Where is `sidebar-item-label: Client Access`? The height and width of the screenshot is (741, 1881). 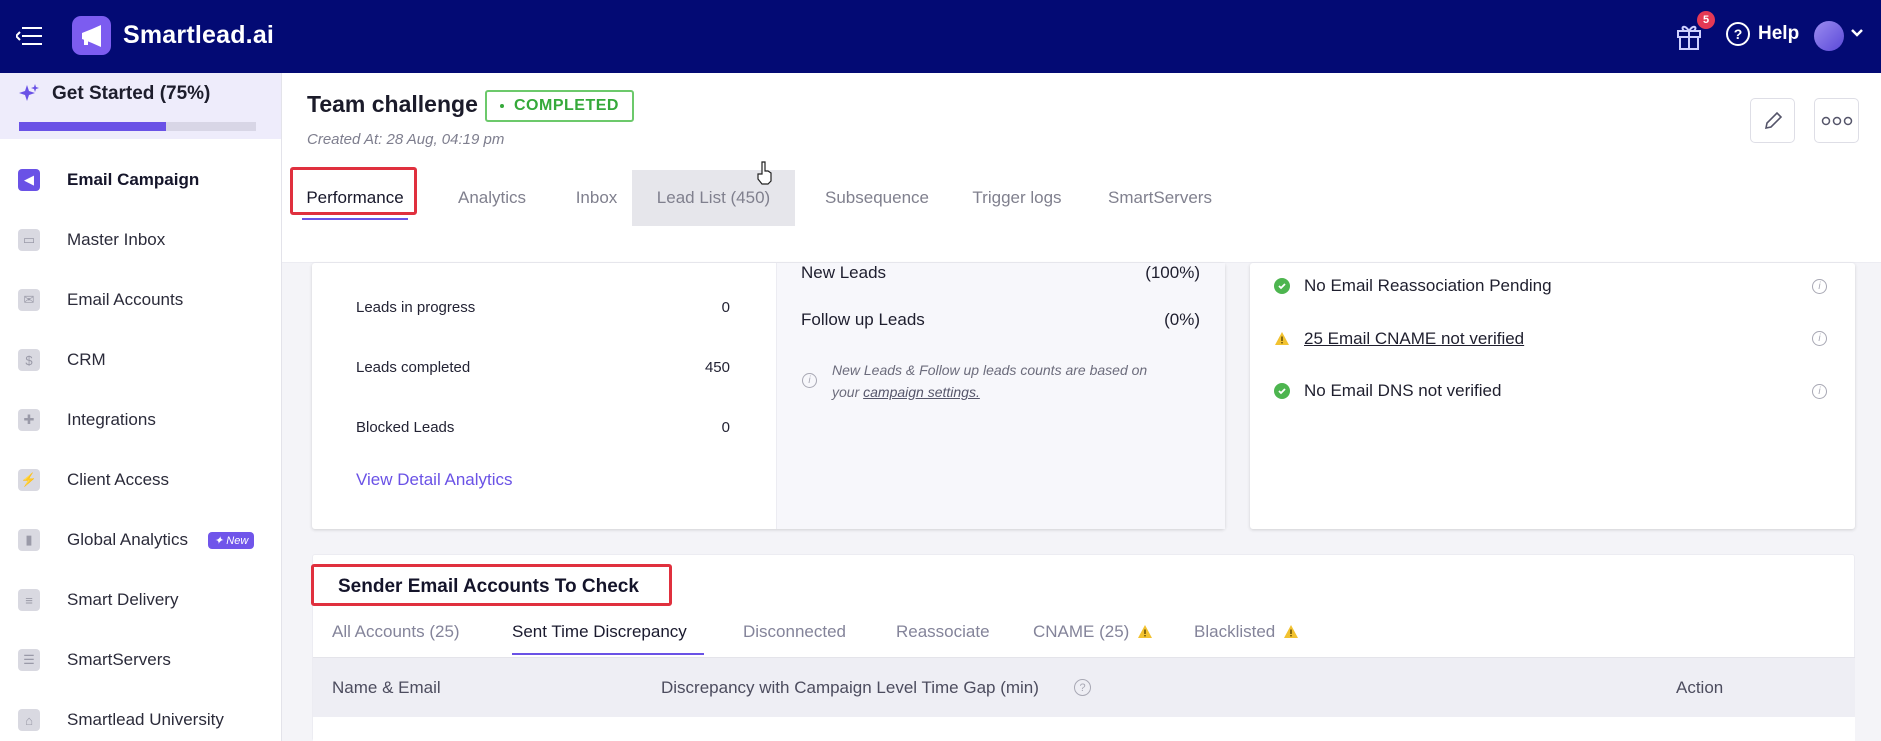
sidebar-item-label: Client Access is located at coordinates (118, 479).